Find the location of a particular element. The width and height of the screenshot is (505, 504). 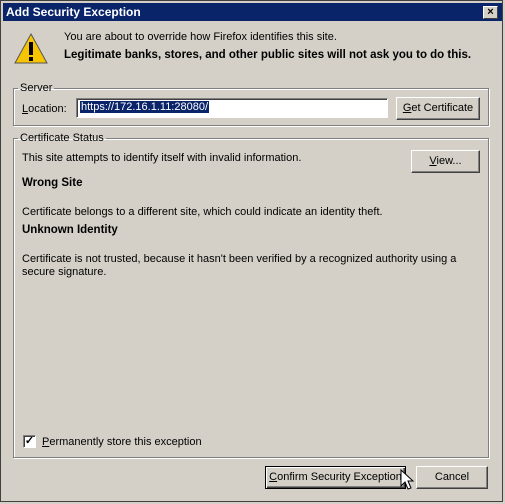

unknown-identity-description-2: secure signature. is located at coordinates (64, 272).